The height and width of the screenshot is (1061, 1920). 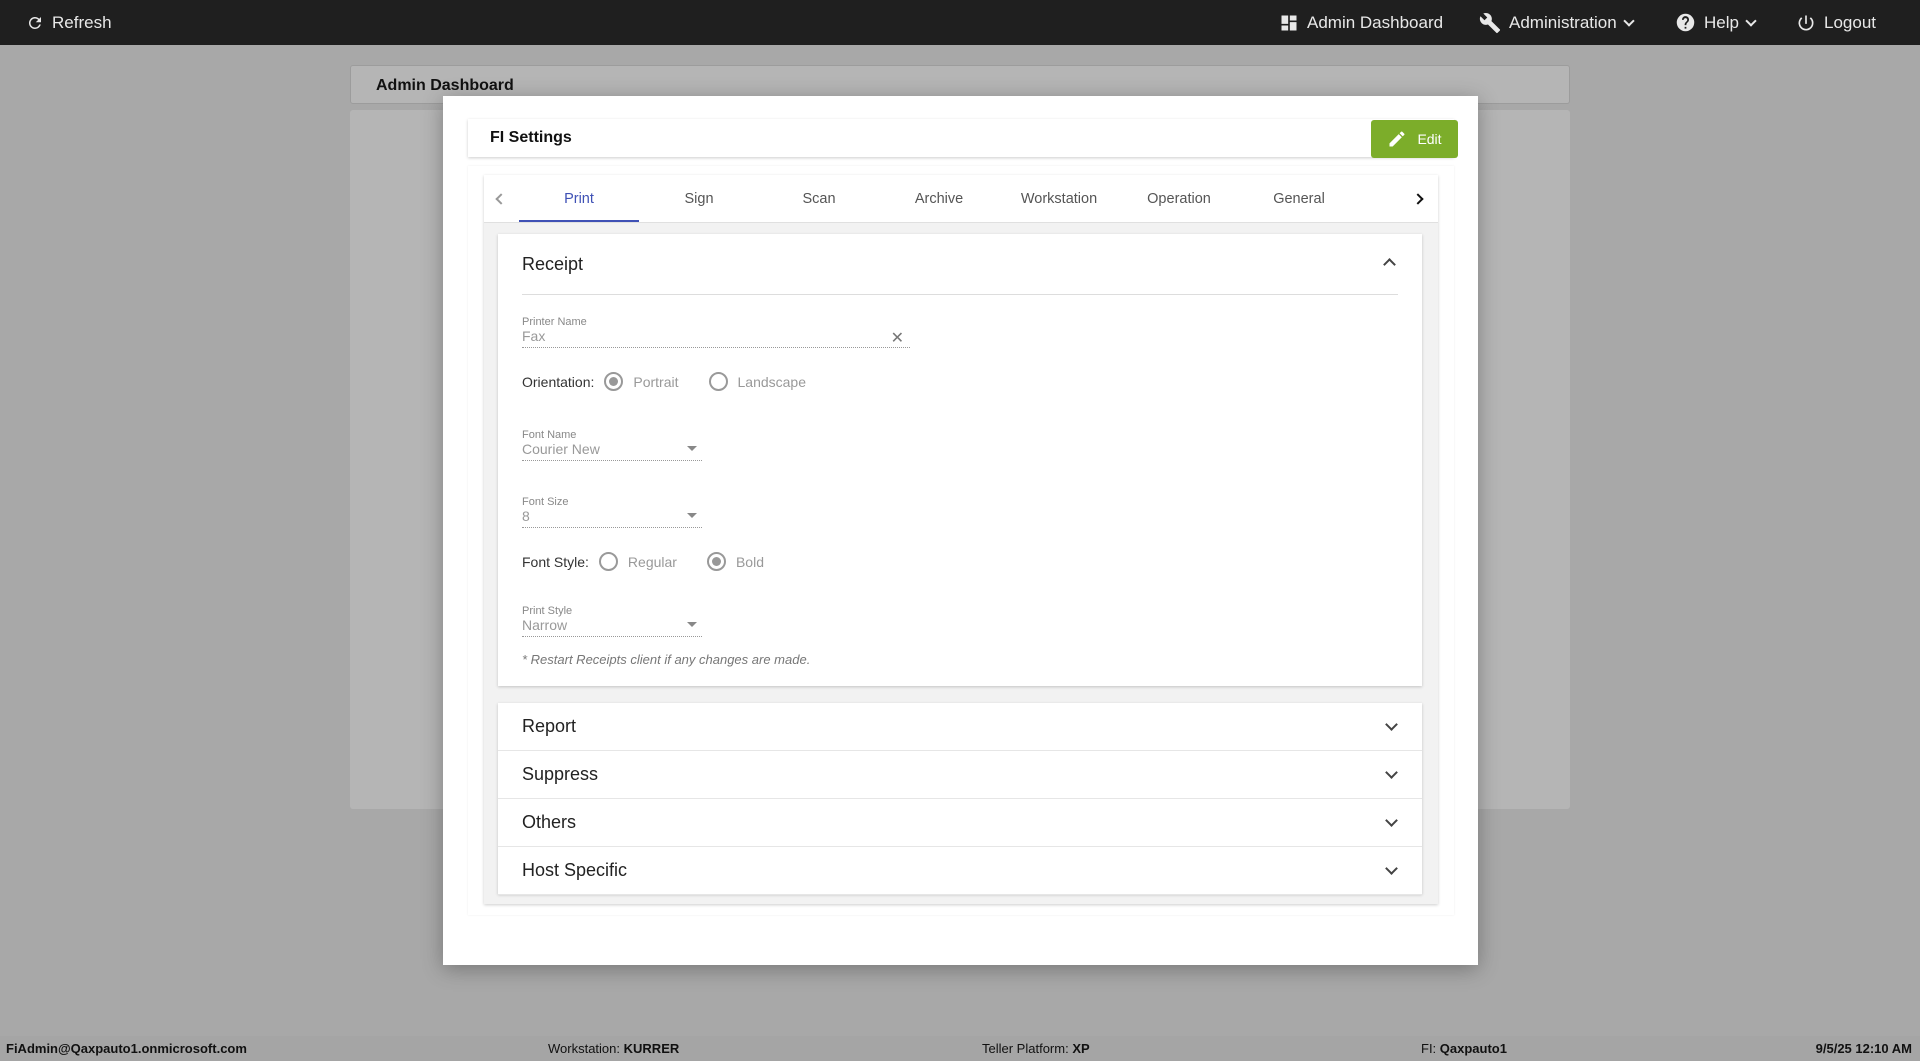 I want to click on tab-operation: Operation, so click(x=1179, y=198).